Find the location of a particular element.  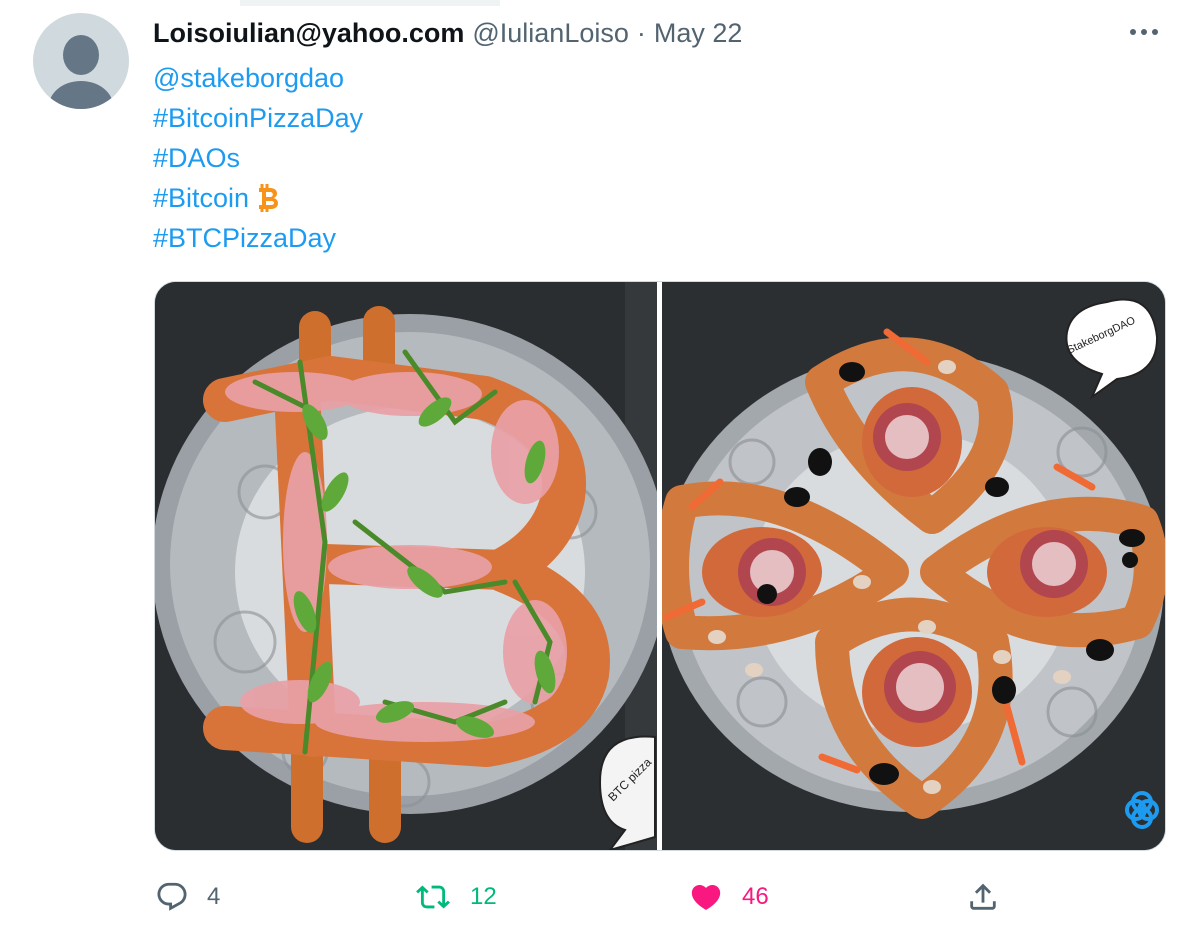

hashtag-link: #DAOs is located at coordinates (196, 158).